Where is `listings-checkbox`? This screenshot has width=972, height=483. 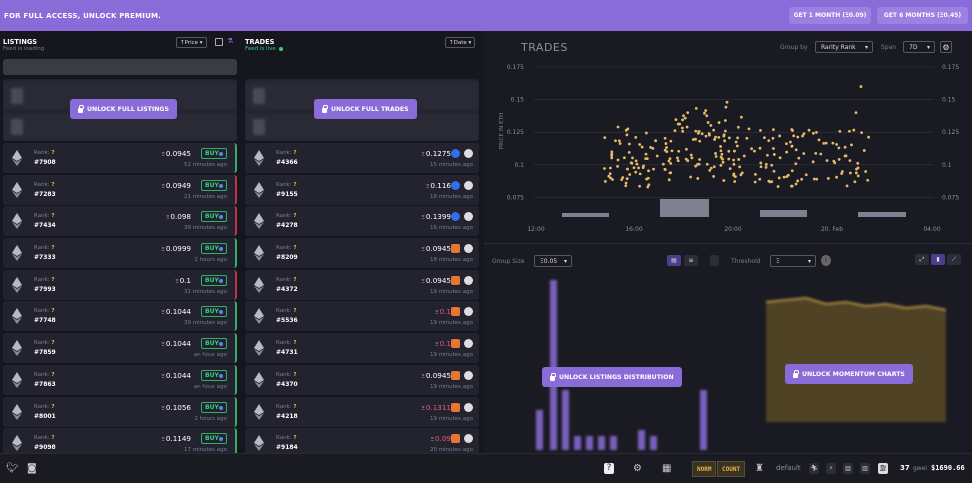
listings-checkbox is located at coordinates (219, 42).